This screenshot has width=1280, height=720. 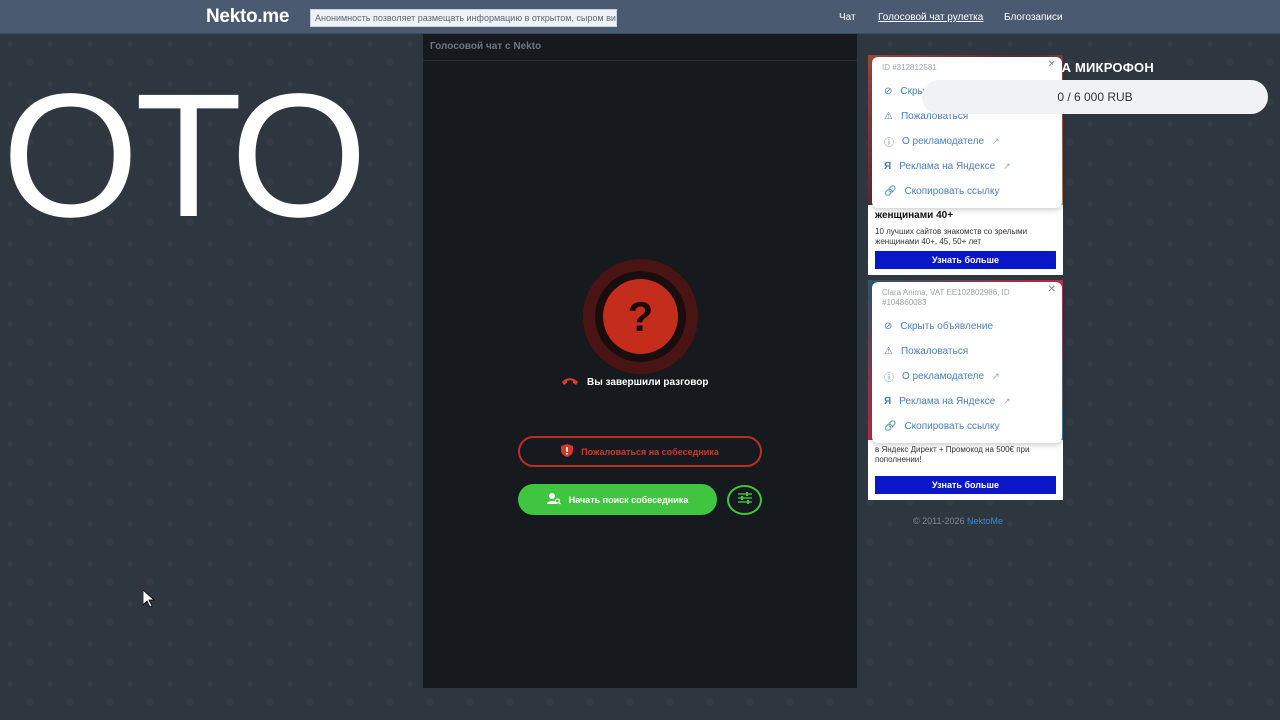 I want to click on footer-link: NektoMe, so click(x=985, y=521).